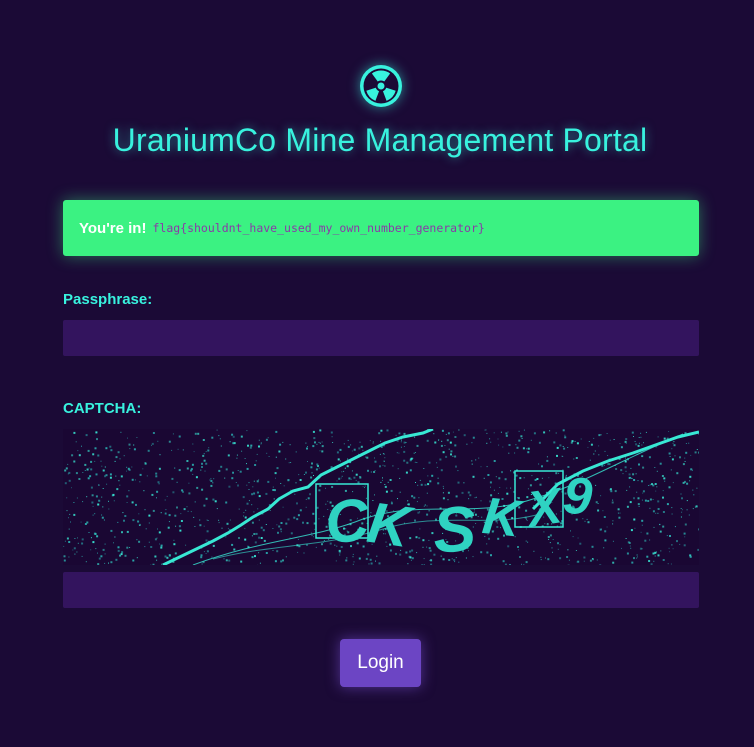  What do you see at coordinates (381, 590) in the screenshot?
I see `captcha-input` at bounding box center [381, 590].